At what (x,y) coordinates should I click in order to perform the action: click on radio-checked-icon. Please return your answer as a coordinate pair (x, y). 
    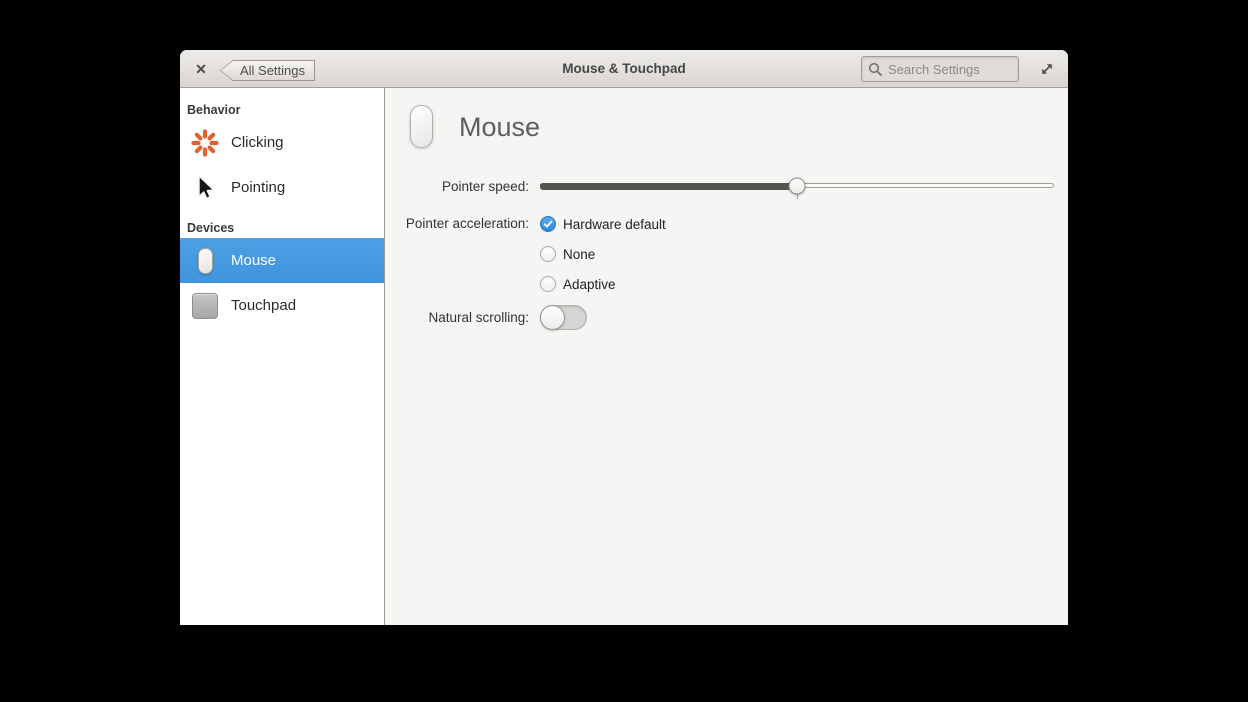
    Looking at the image, I should click on (548, 224).